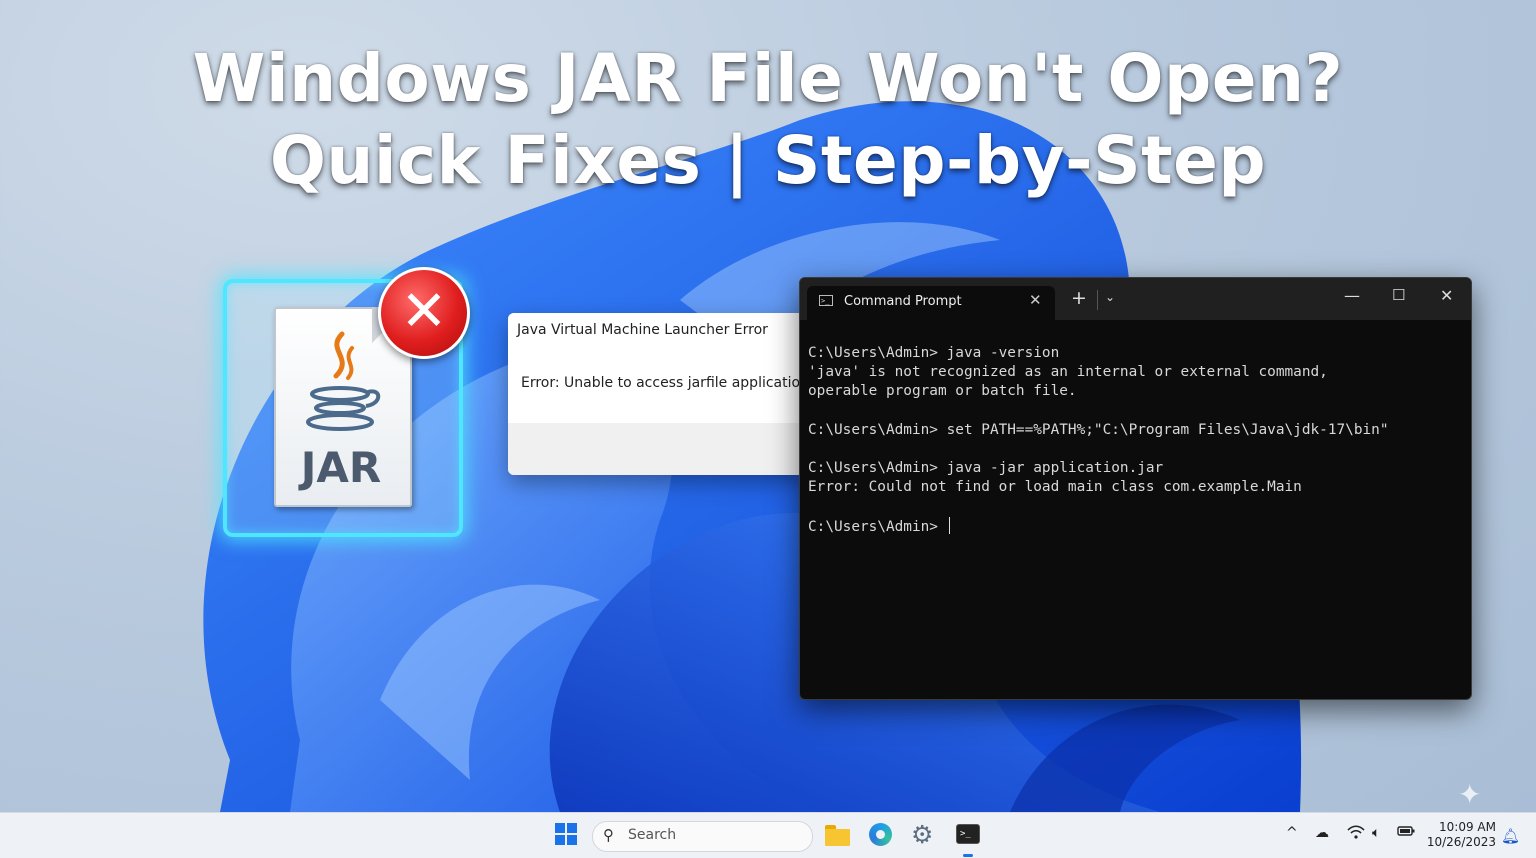 The height and width of the screenshot is (858, 1536). What do you see at coordinates (949, 525) in the screenshot?
I see `text-cursor` at bounding box center [949, 525].